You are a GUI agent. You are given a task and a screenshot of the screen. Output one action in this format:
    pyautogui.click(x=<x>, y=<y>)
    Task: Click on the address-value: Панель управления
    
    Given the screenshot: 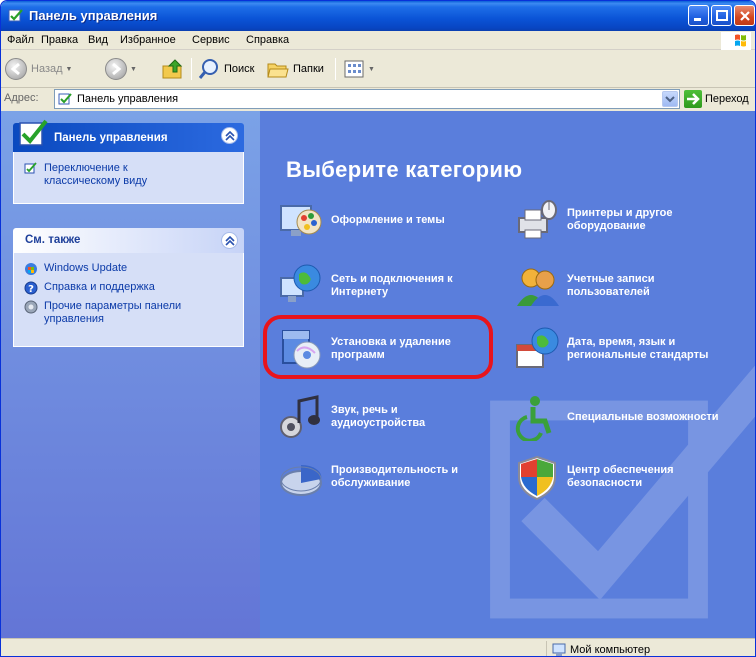 What is the action you would take?
    pyautogui.click(x=128, y=99)
    